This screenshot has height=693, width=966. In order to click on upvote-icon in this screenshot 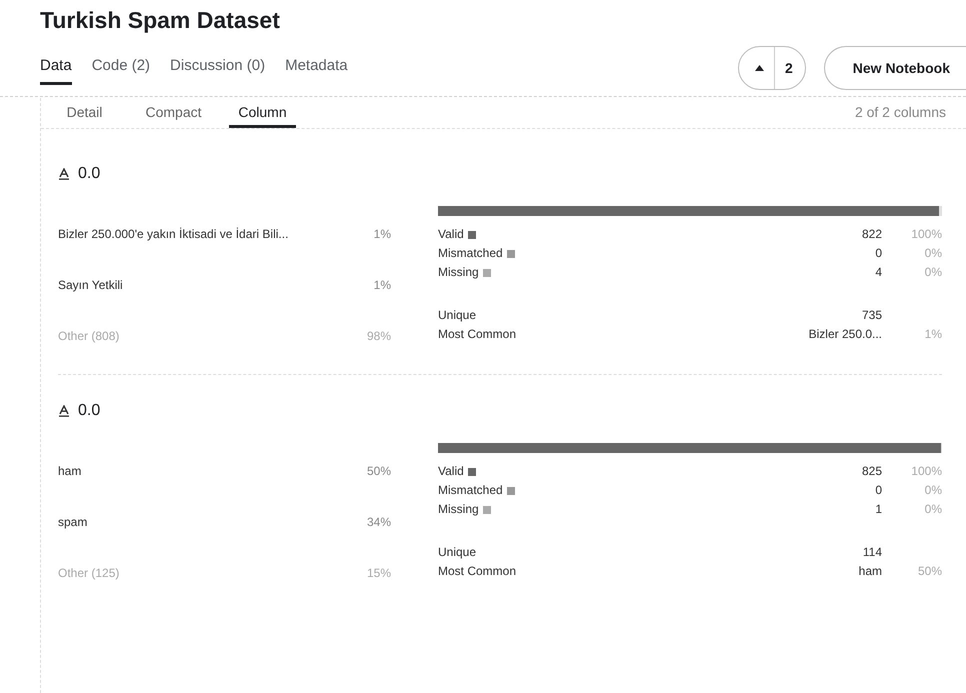, I will do `click(759, 68)`.